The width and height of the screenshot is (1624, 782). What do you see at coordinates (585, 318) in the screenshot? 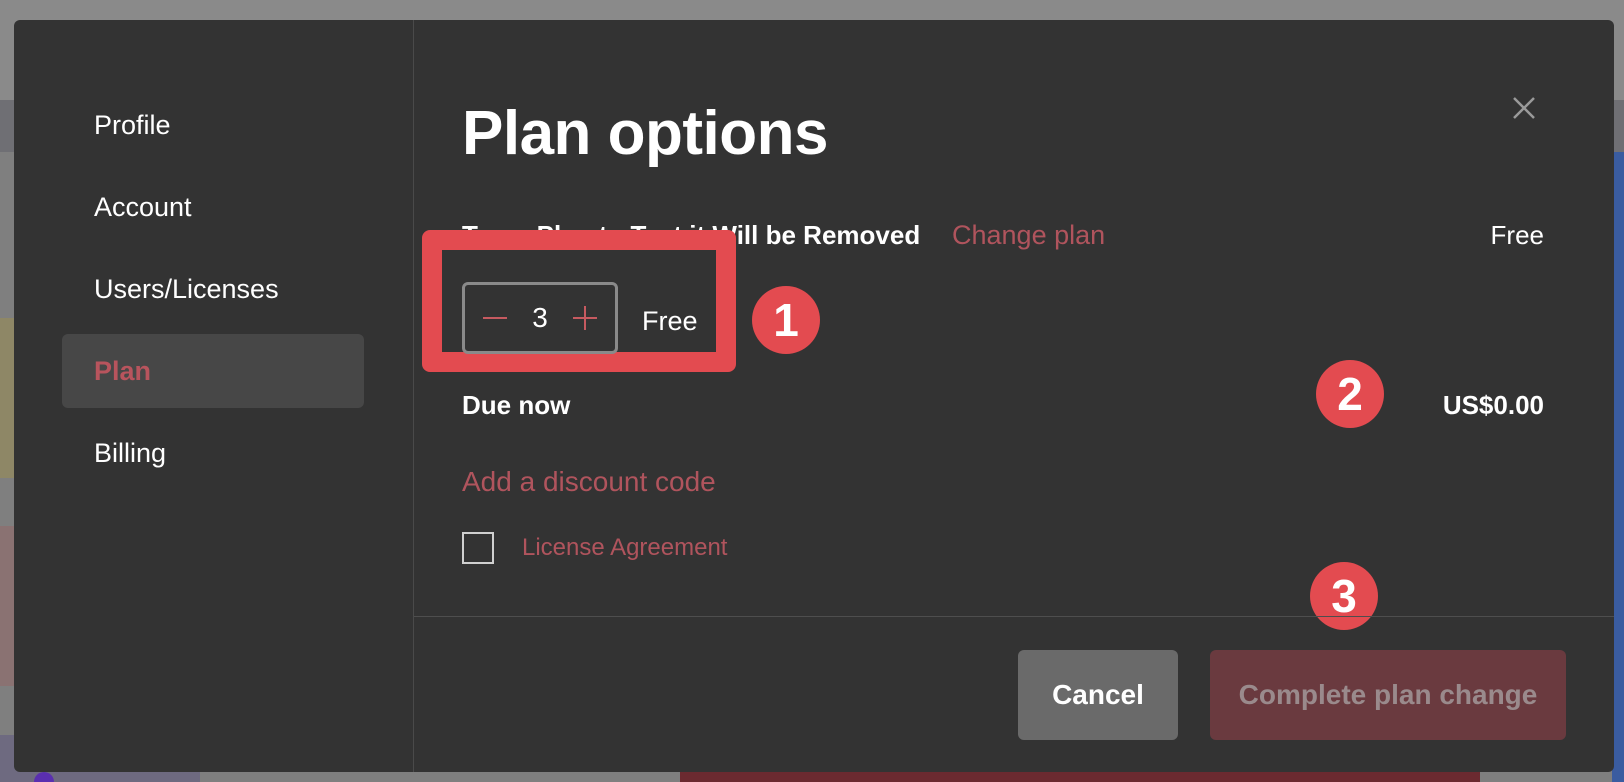
I see `increment-button` at bounding box center [585, 318].